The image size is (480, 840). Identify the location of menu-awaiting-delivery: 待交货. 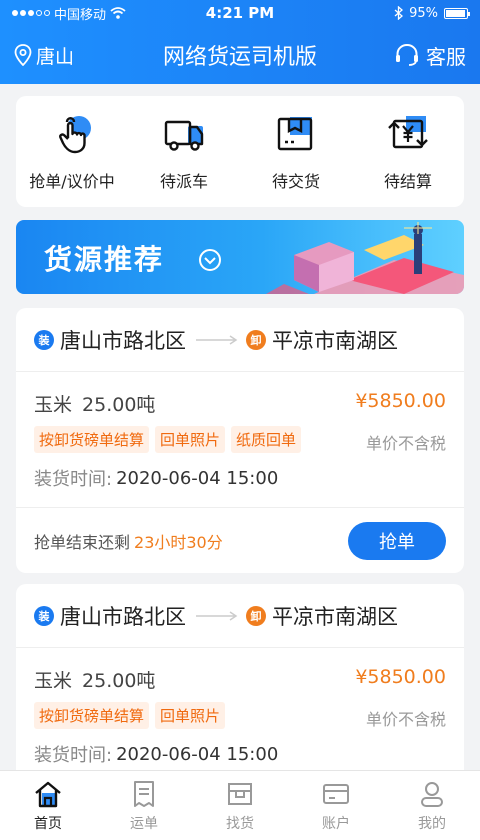
(296, 152).